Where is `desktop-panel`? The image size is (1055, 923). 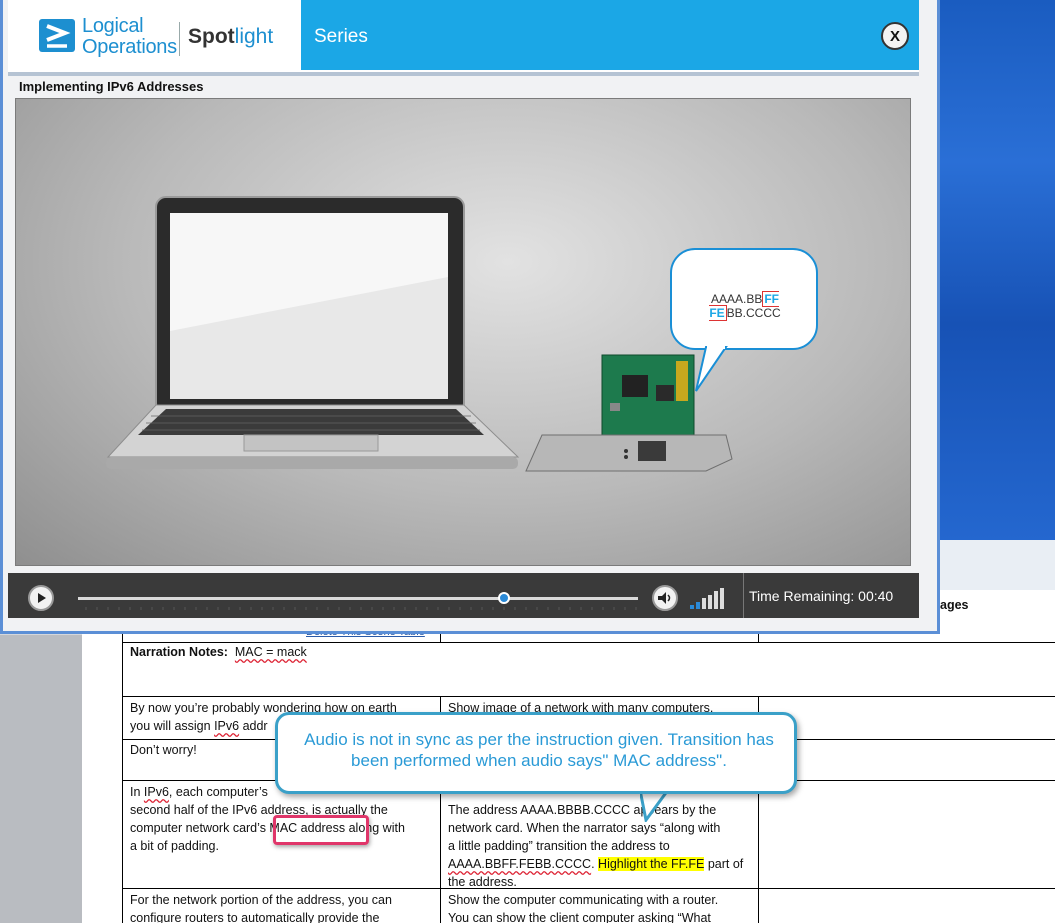 desktop-panel is located at coordinates (997, 565).